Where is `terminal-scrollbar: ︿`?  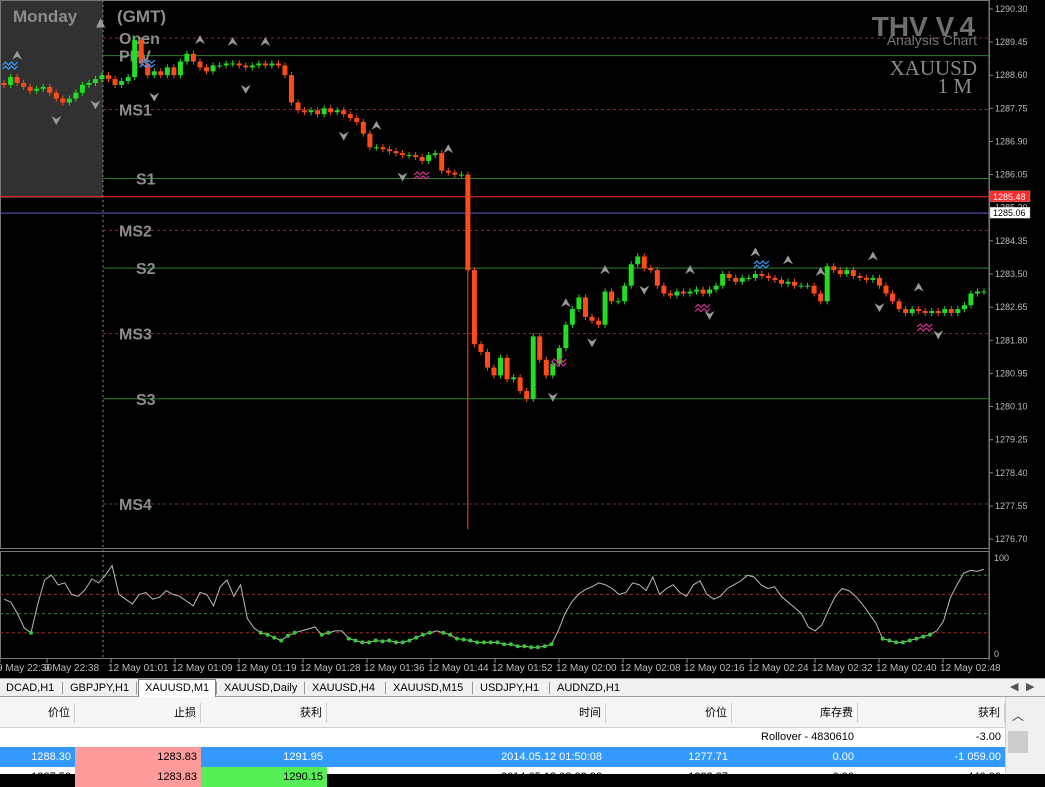 terminal-scrollbar: ︿ is located at coordinates (1017, 735).